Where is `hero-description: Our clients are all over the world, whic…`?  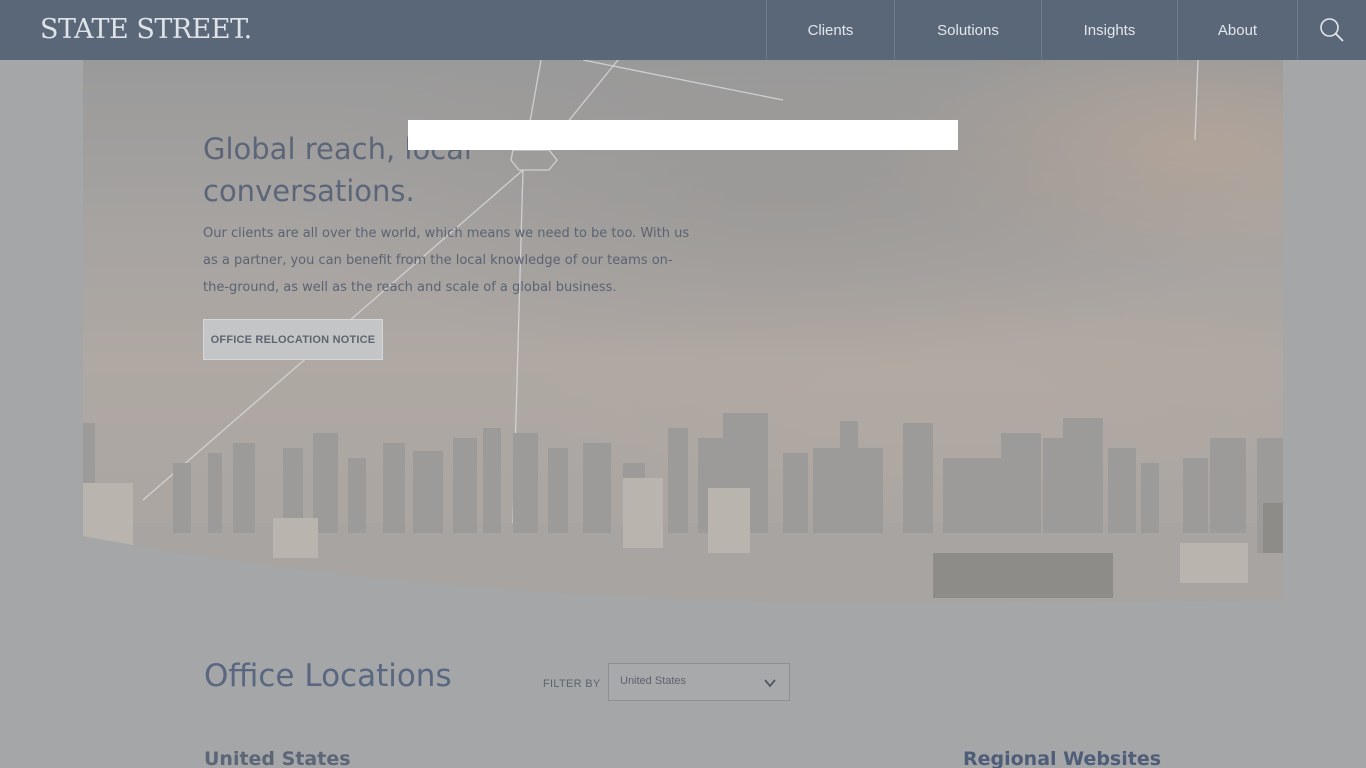 hero-description: Our clients are all over the world, whic… is located at coordinates (446, 260).